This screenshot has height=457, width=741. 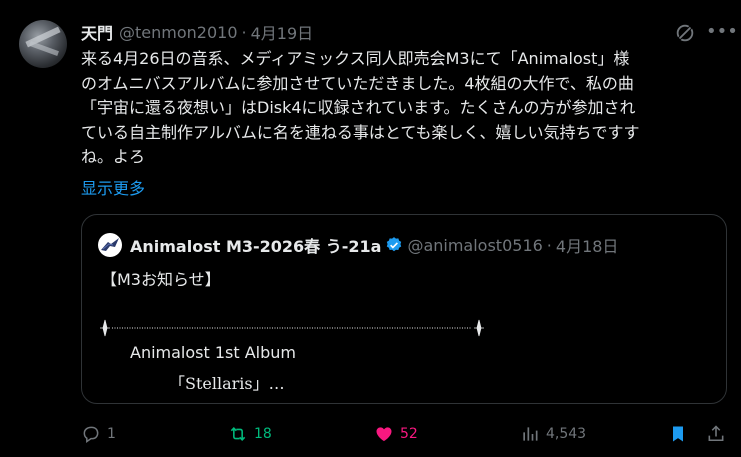 What do you see at coordinates (396, 434) in the screenshot?
I see `like-button: 52` at bounding box center [396, 434].